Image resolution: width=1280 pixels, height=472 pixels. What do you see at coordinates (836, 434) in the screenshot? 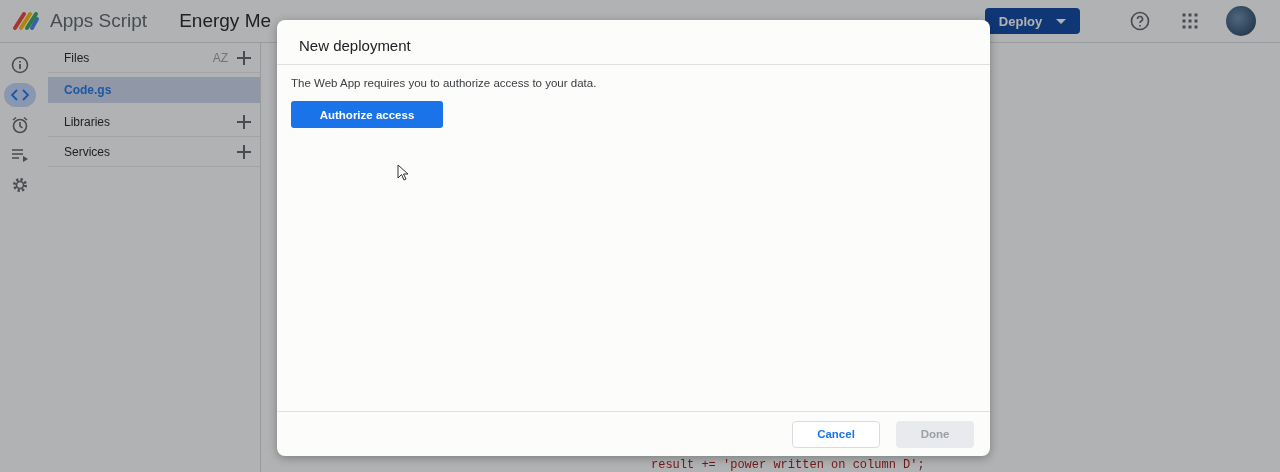
I see `cancel-button: Cancel` at bounding box center [836, 434].